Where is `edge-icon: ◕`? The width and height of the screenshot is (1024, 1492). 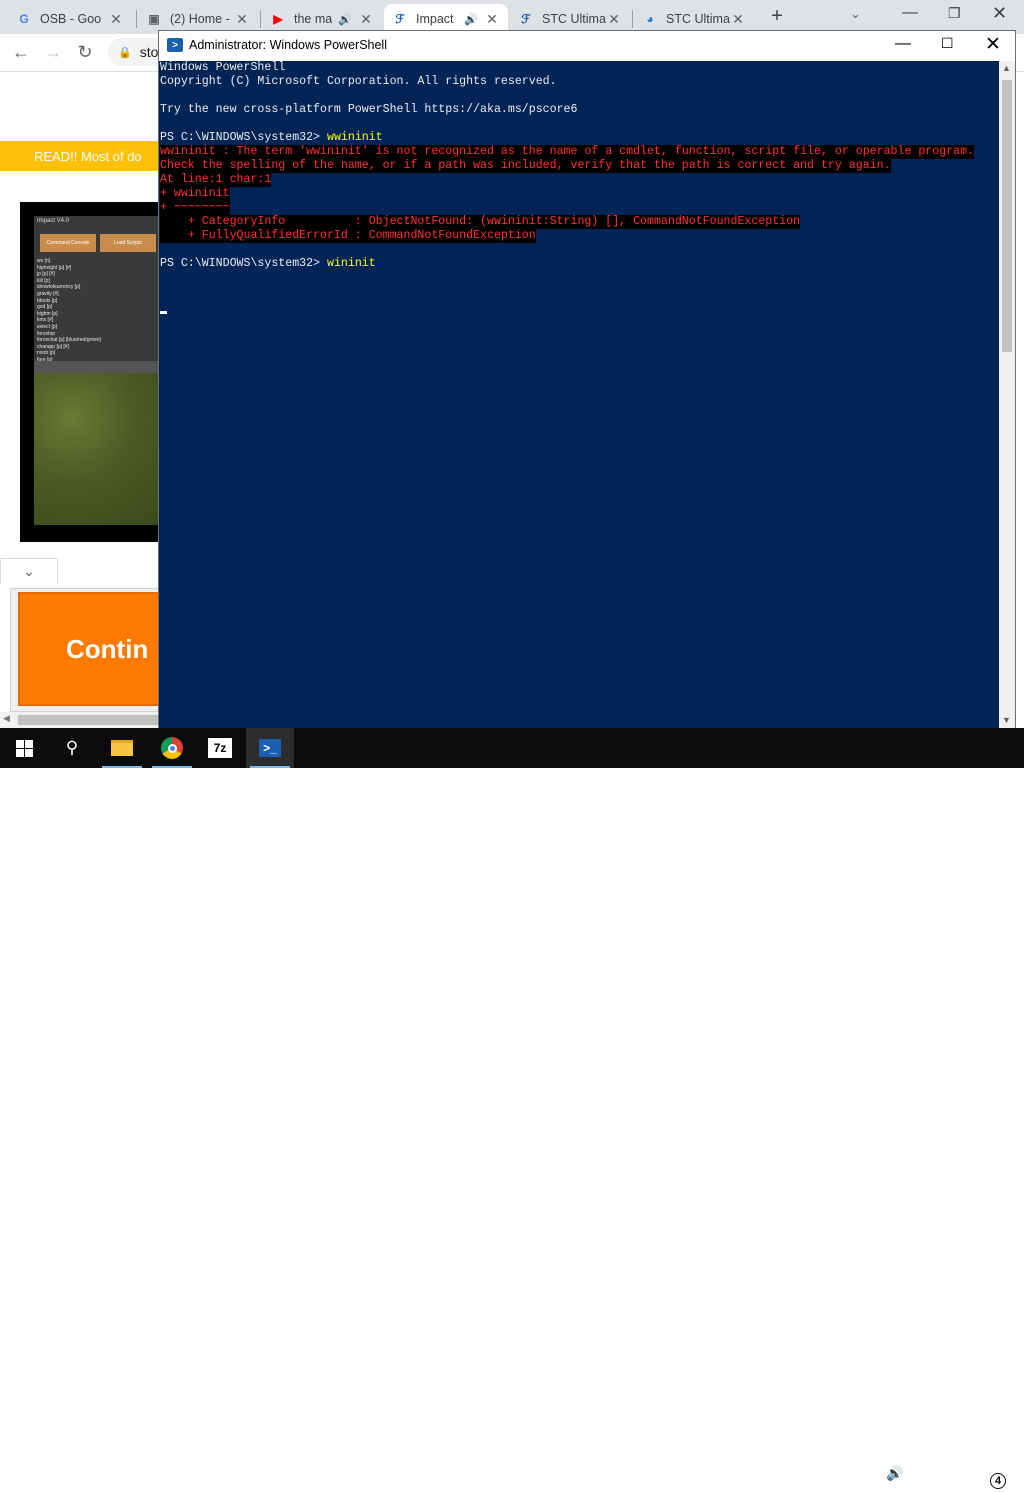
edge-icon: ◕ is located at coordinates (650, 19).